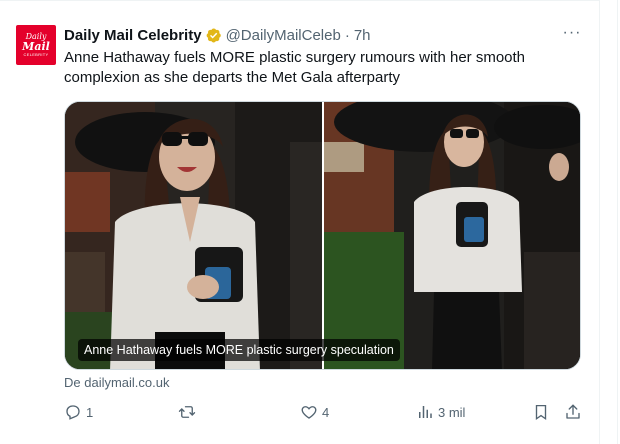 Image resolution: width=620 pixels, height=444 pixels. I want to click on tweet-time: 7h, so click(362, 35).